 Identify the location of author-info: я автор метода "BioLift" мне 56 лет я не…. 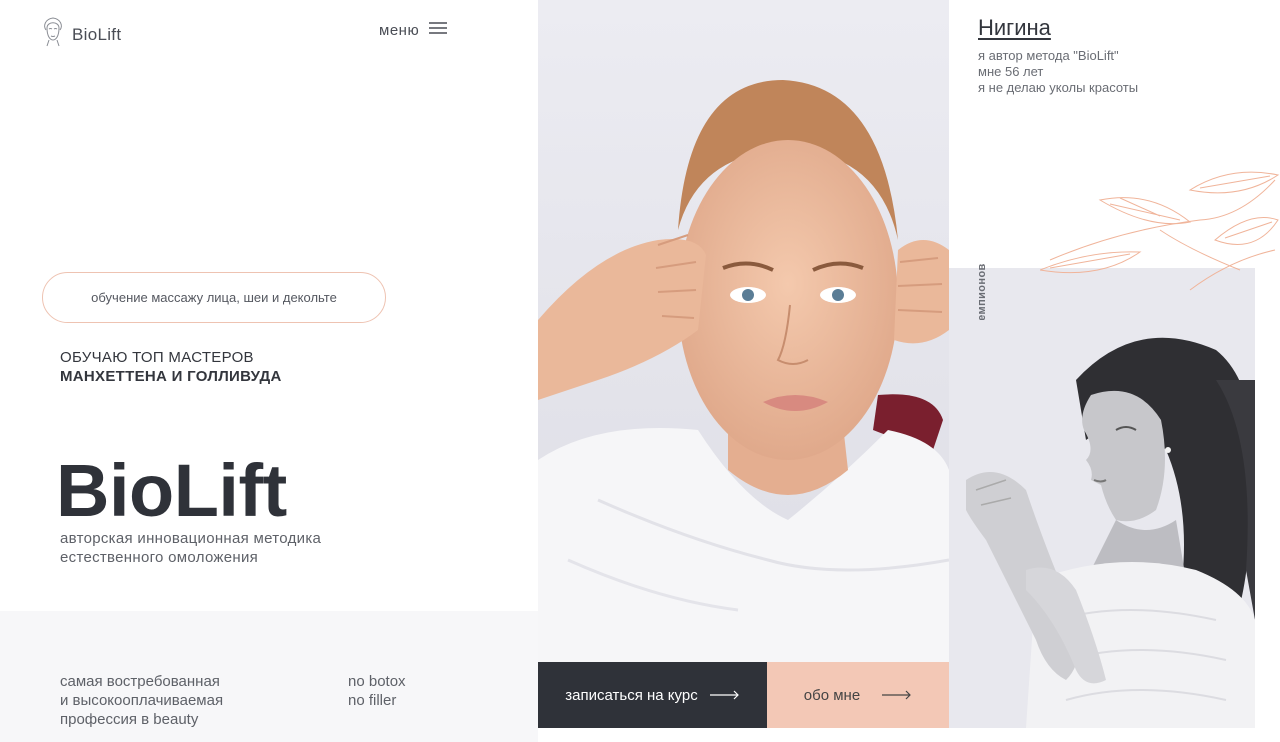
(1058, 72).